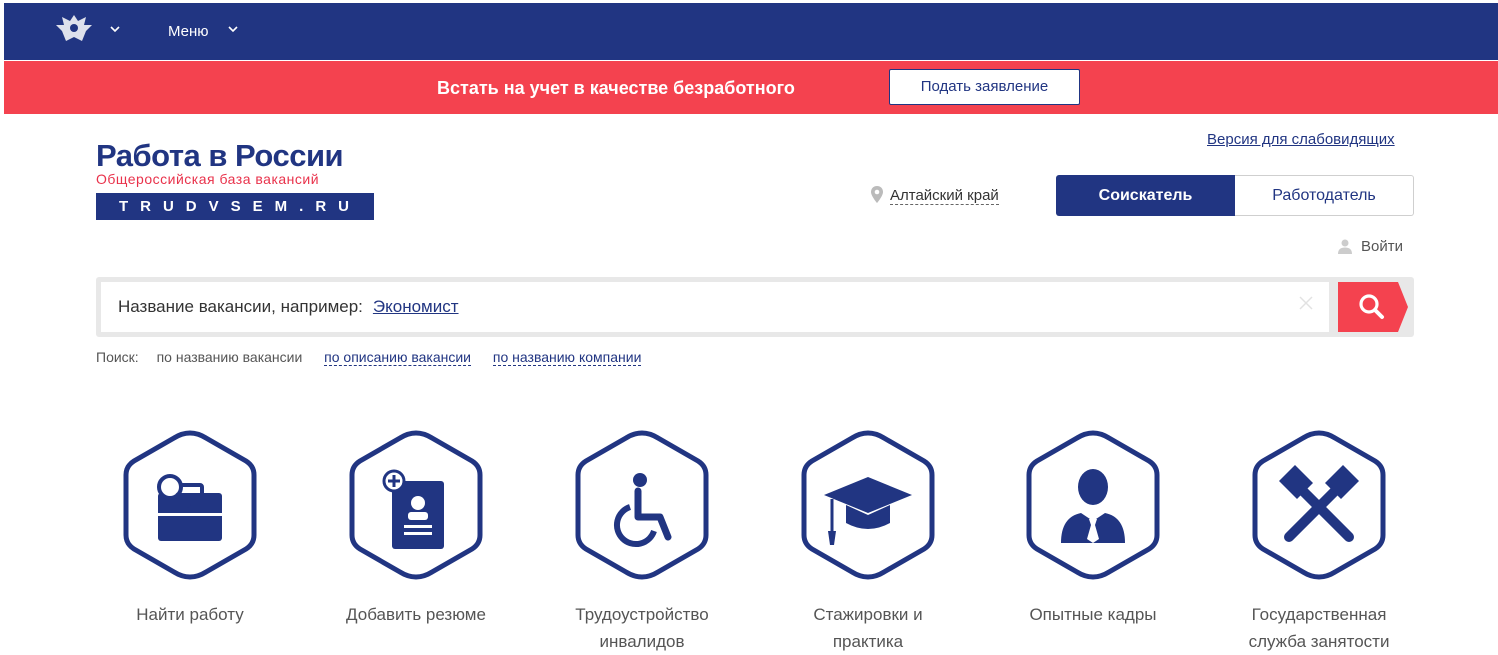  Describe the element at coordinates (715, 307) in the screenshot. I see `search-input: Название вакансии, например: Экономист` at that location.